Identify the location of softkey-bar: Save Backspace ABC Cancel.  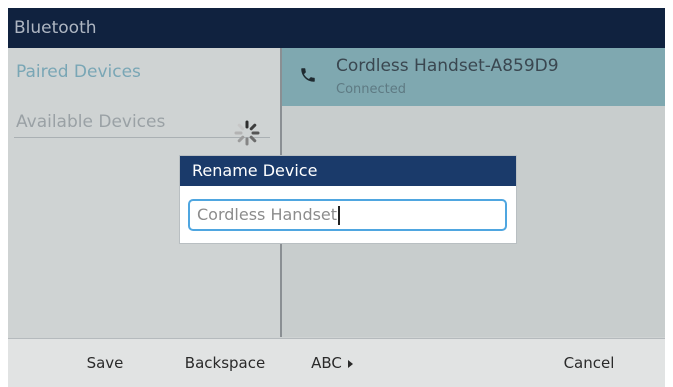
(336, 362).